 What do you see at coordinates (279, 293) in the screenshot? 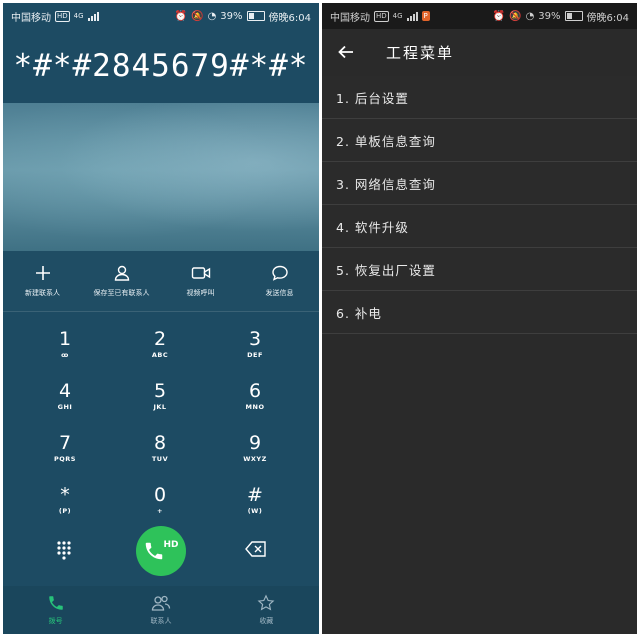
I see `action-label: 发送信息` at bounding box center [279, 293].